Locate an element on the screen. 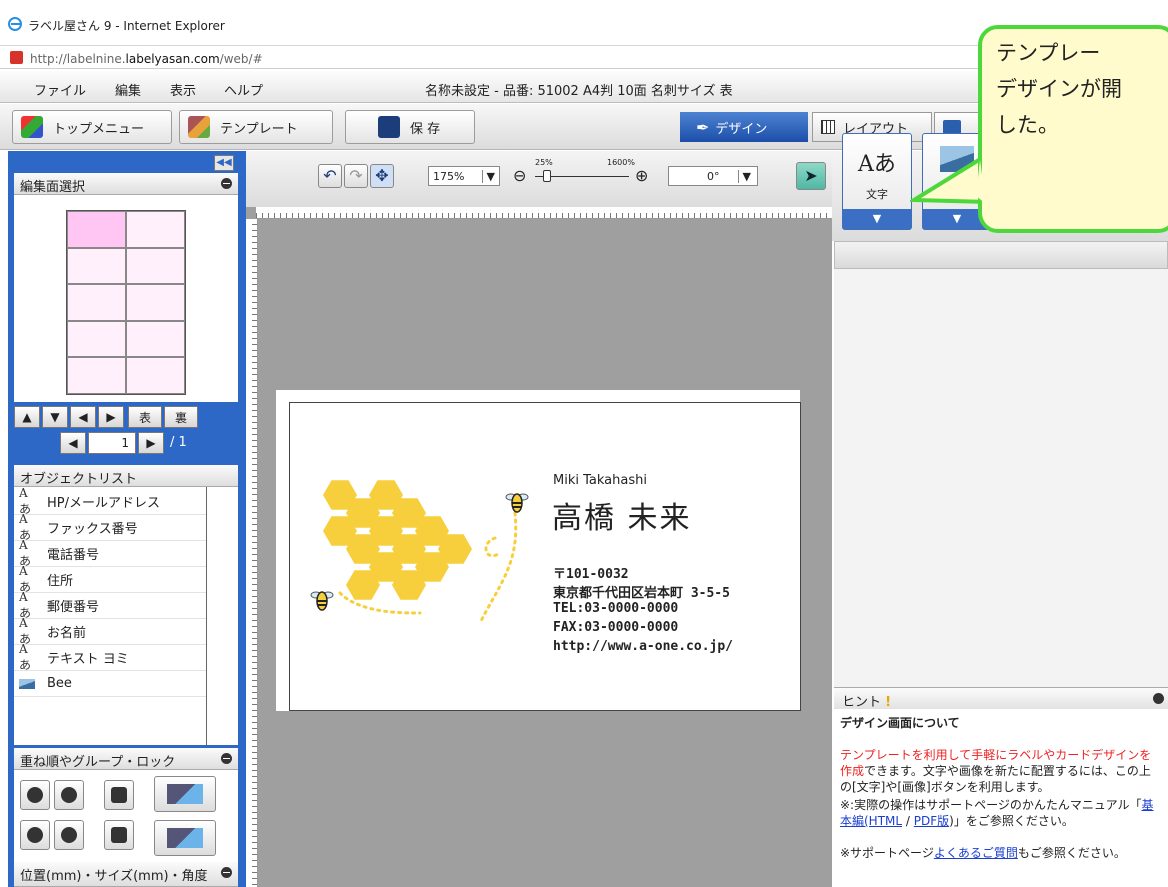 This screenshot has width=1168, height=887. menu-edit: 編集 is located at coordinates (128, 89).